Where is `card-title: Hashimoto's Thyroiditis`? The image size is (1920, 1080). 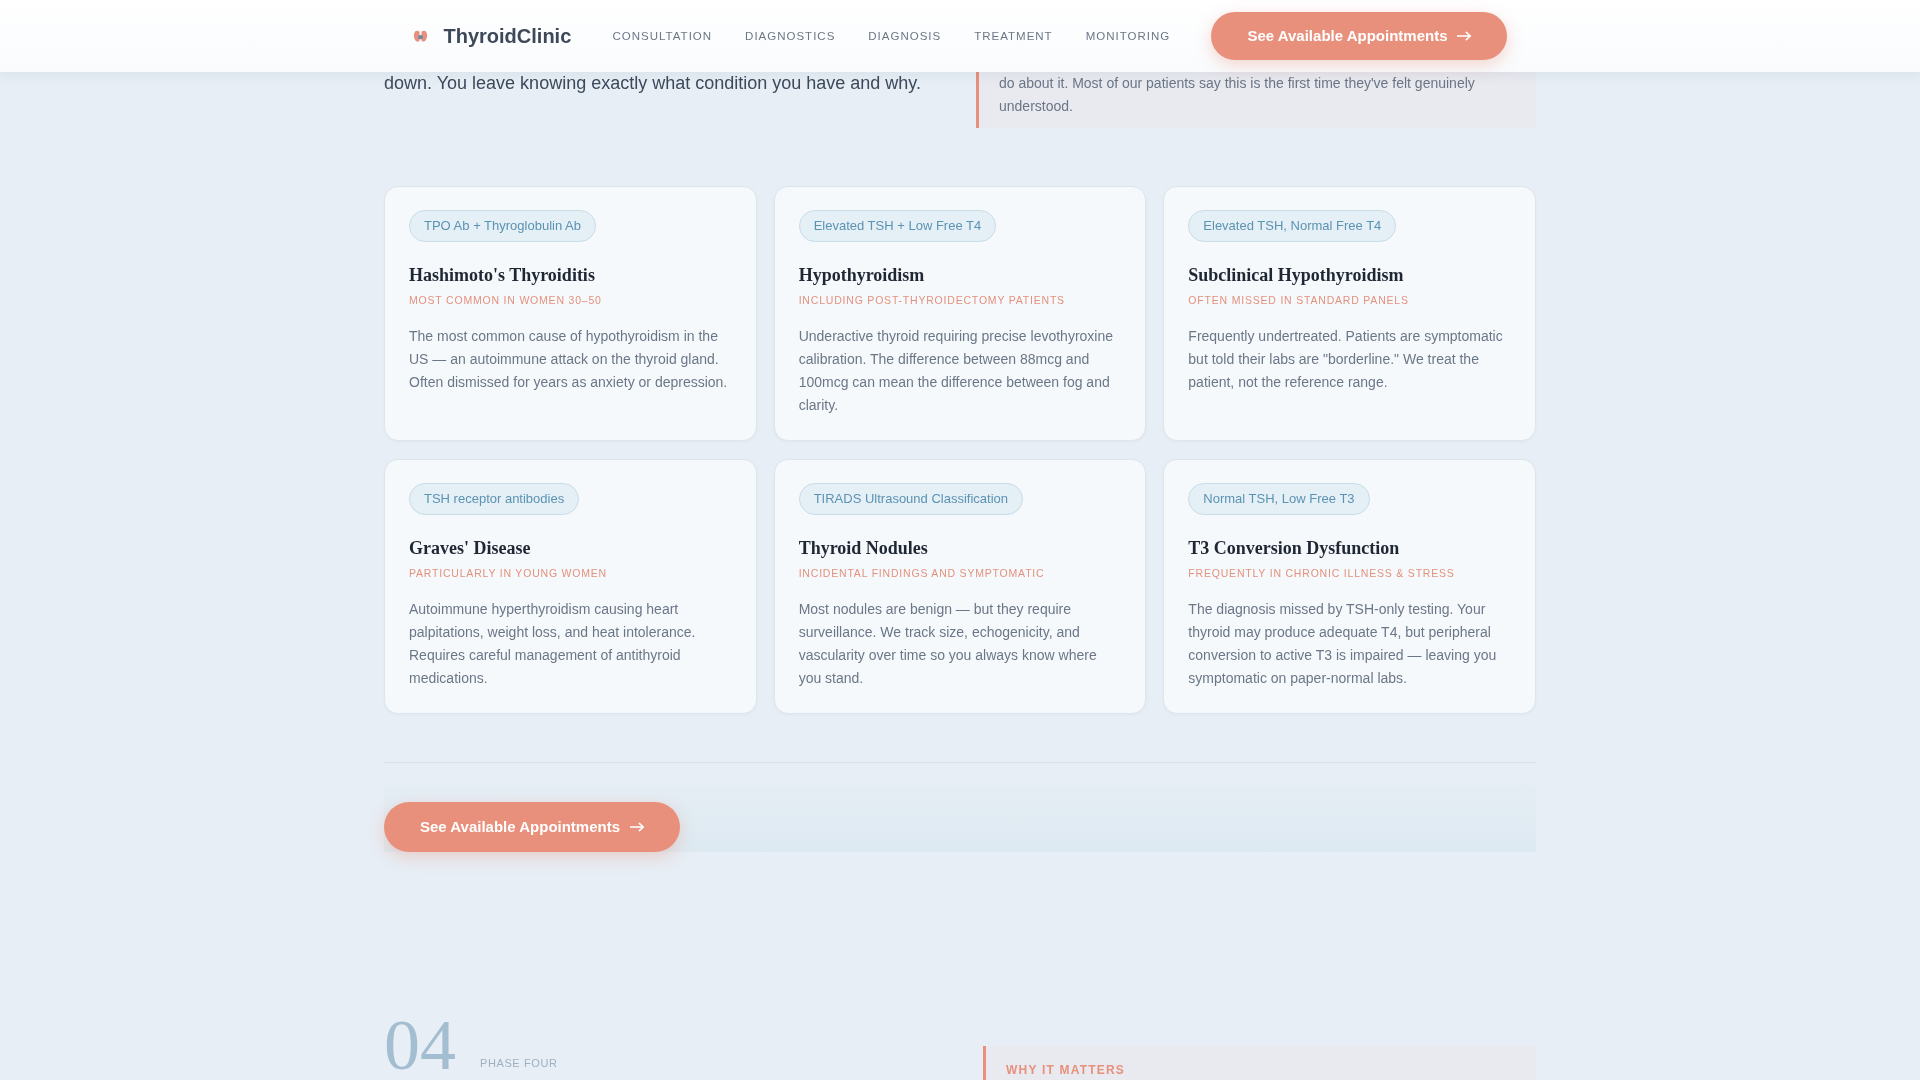 card-title: Hashimoto's Thyroiditis is located at coordinates (502, 275).